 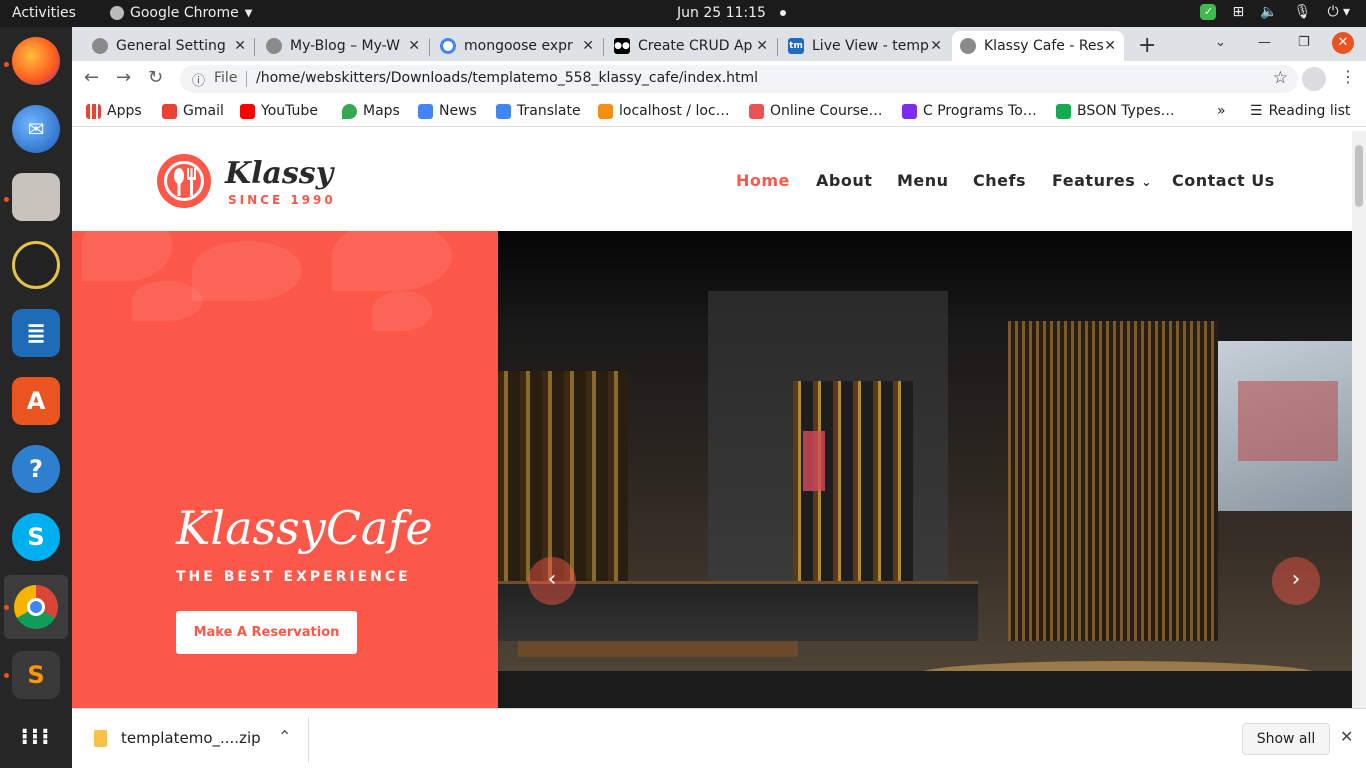 I want to click on close-window-icon: ✕, so click(x=1343, y=43).